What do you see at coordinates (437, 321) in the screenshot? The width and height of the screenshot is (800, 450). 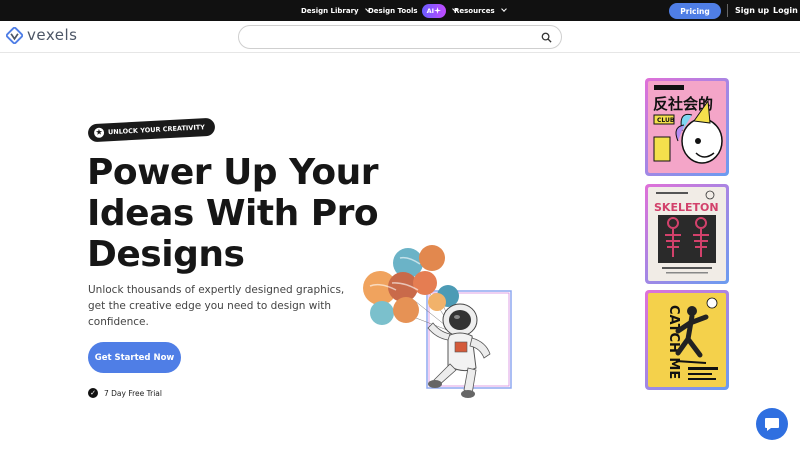 I see `astronaut-balloons-illustration` at bounding box center [437, 321].